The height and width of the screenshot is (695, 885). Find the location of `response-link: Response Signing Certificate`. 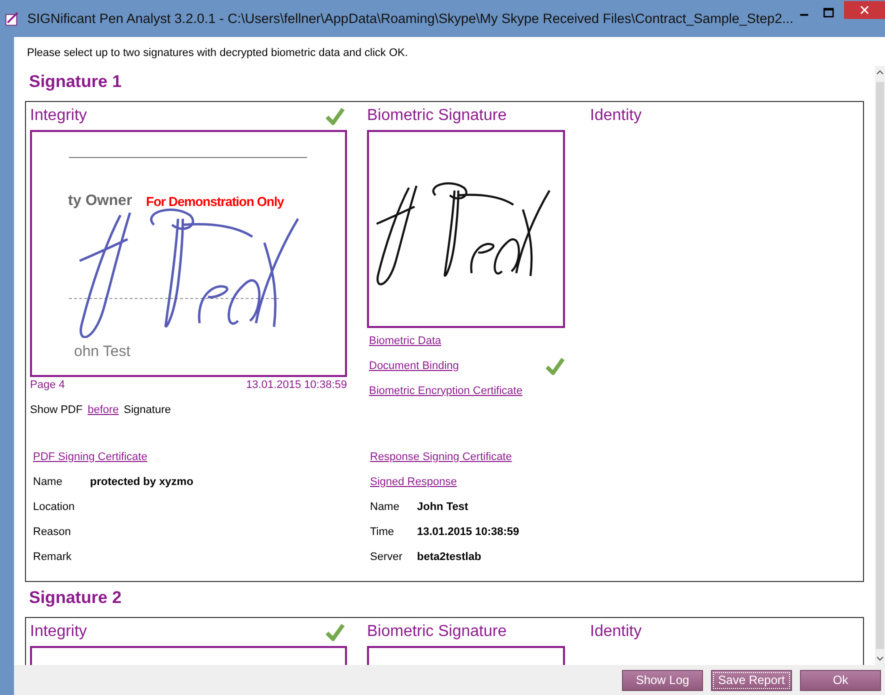

response-link: Response Signing Certificate is located at coordinates (441, 456).